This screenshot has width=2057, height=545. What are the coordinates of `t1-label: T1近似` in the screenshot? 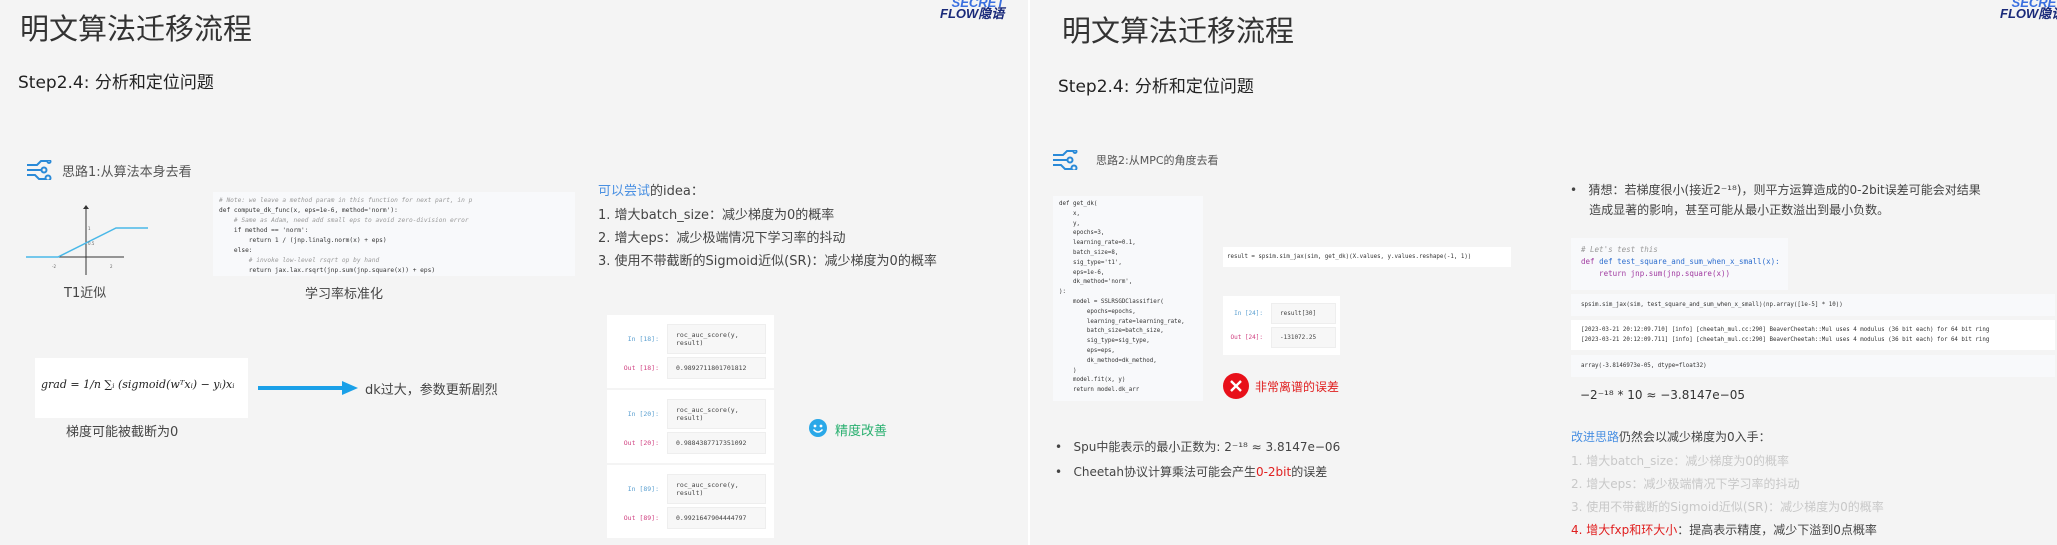 It's located at (85, 293).